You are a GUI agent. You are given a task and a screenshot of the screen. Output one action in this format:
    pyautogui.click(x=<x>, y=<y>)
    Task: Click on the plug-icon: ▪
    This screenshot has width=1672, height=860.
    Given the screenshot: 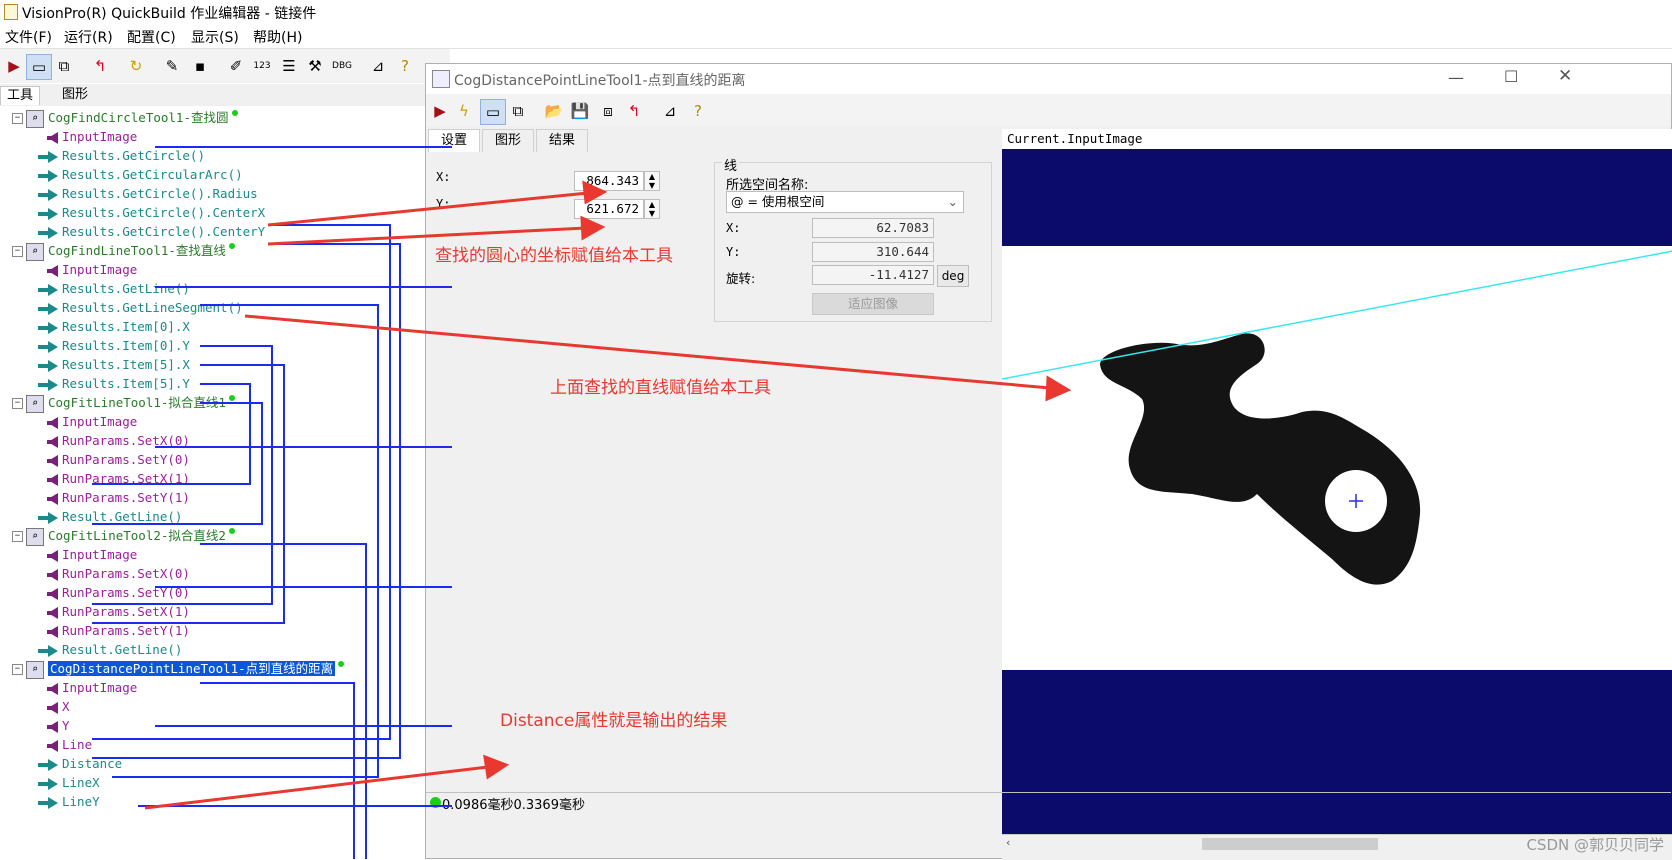 What is the action you would take?
    pyautogui.click(x=200, y=66)
    